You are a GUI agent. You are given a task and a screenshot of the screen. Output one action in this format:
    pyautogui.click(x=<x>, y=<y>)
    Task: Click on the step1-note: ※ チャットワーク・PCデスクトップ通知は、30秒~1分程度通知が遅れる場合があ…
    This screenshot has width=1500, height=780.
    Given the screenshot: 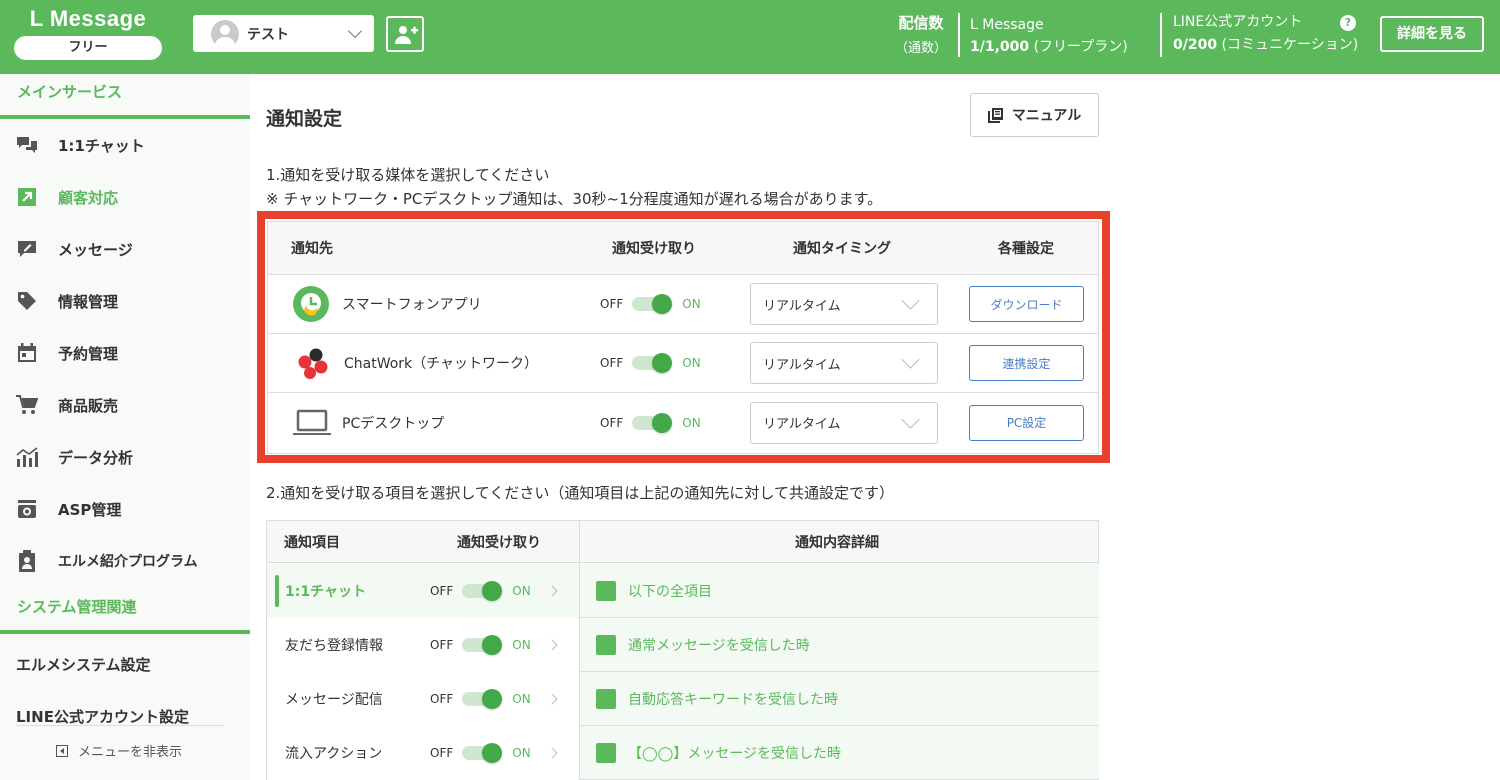 What is the action you would take?
    pyautogui.click(x=574, y=199)
    